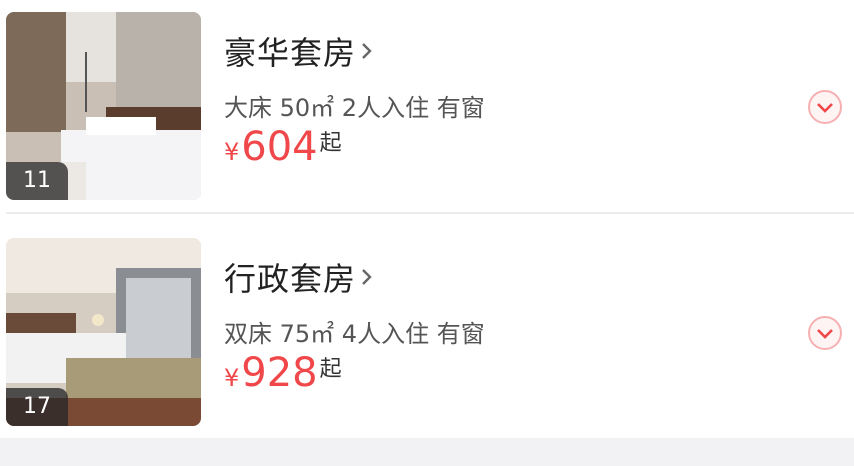  I want to click on room-price: ¥ 604 起, so click(283, 147).